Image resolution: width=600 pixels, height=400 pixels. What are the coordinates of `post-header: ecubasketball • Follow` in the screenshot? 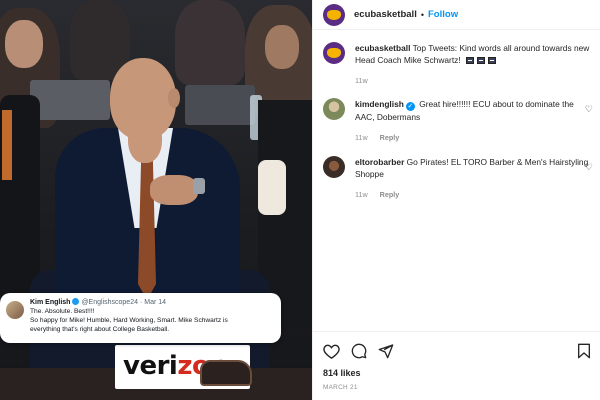 It's located at (456, 15).